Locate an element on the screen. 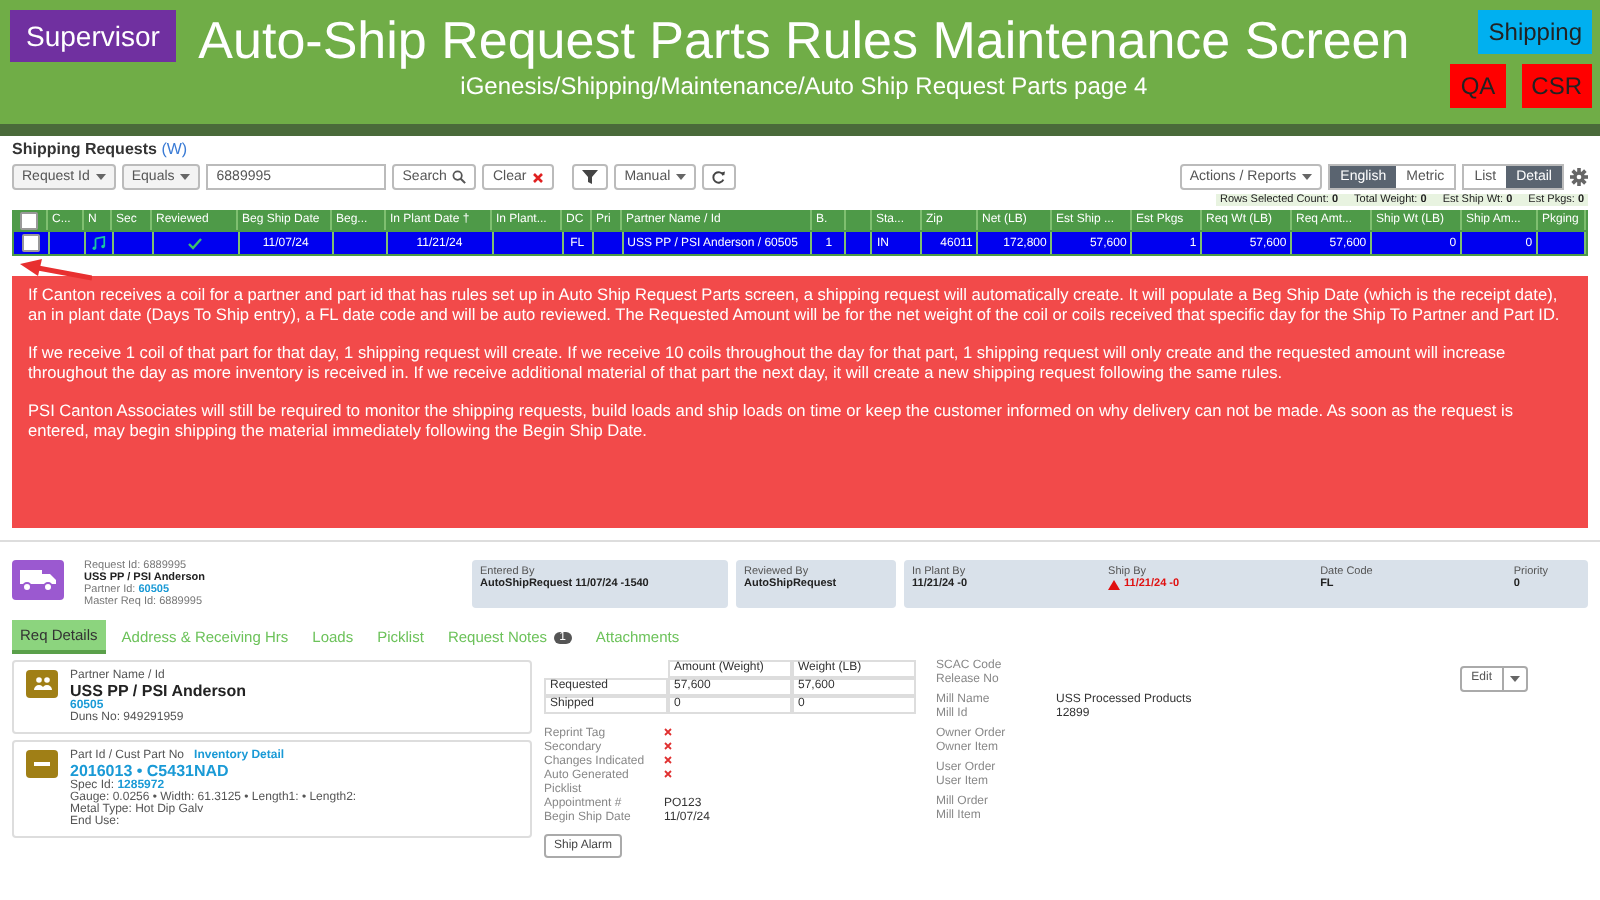 The height and width of the screenshot is (900, 1600). section-link: (W) is located at coordinates (174, 149).